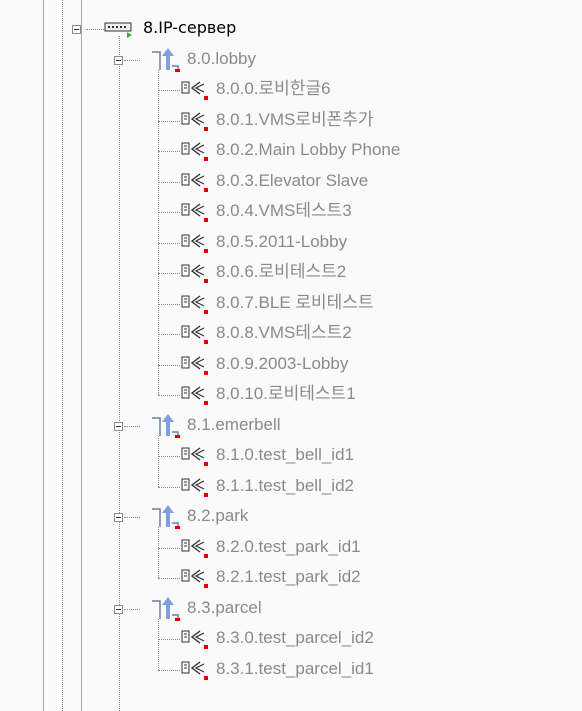 This screenshot has width=582, height=711. What do you see at coordinates (285, 455) in the screenshot?
I see `device-label: 8.1.0.test_bell_id1` at bounding box center [285, 455].